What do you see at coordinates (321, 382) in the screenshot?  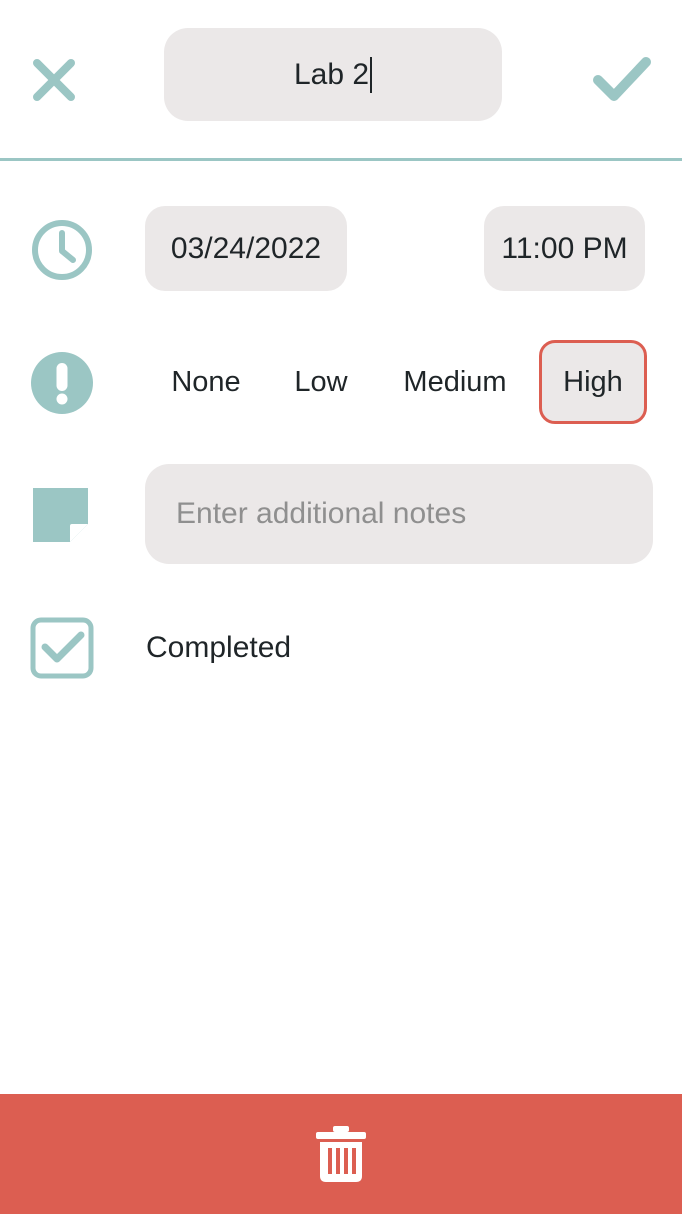 I see `priority-option-low: Low` at bounding box center [321, 382].